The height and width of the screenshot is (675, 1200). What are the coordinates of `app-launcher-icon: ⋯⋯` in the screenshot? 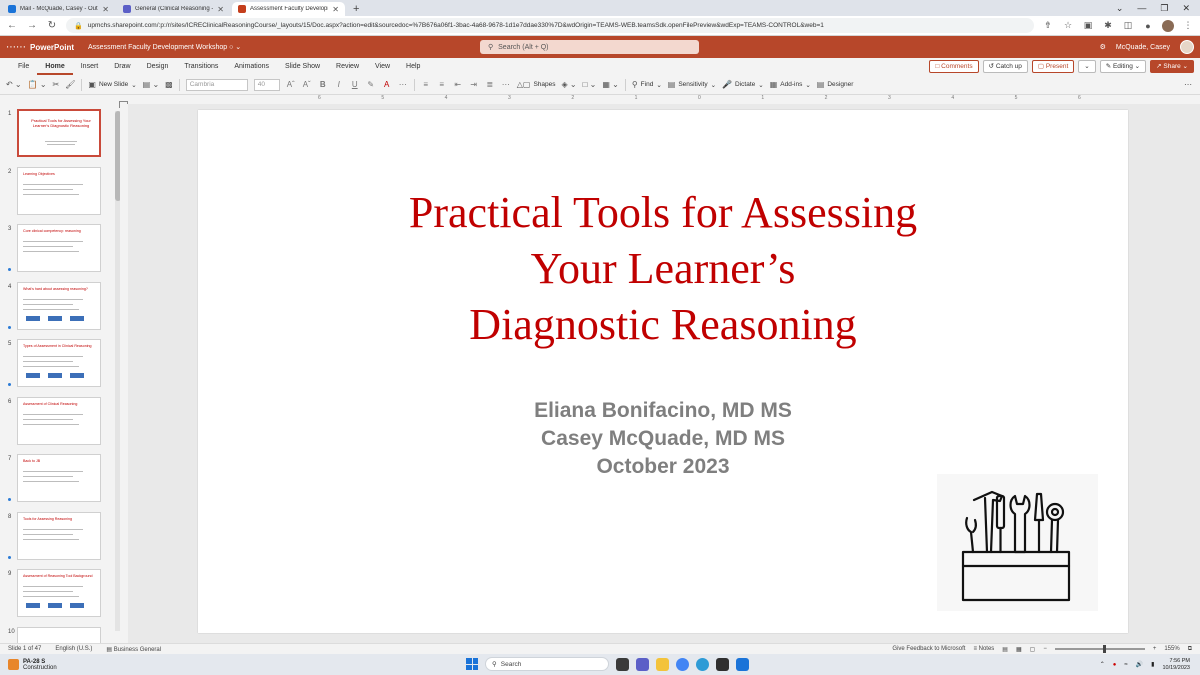 It's located at (16, 47).